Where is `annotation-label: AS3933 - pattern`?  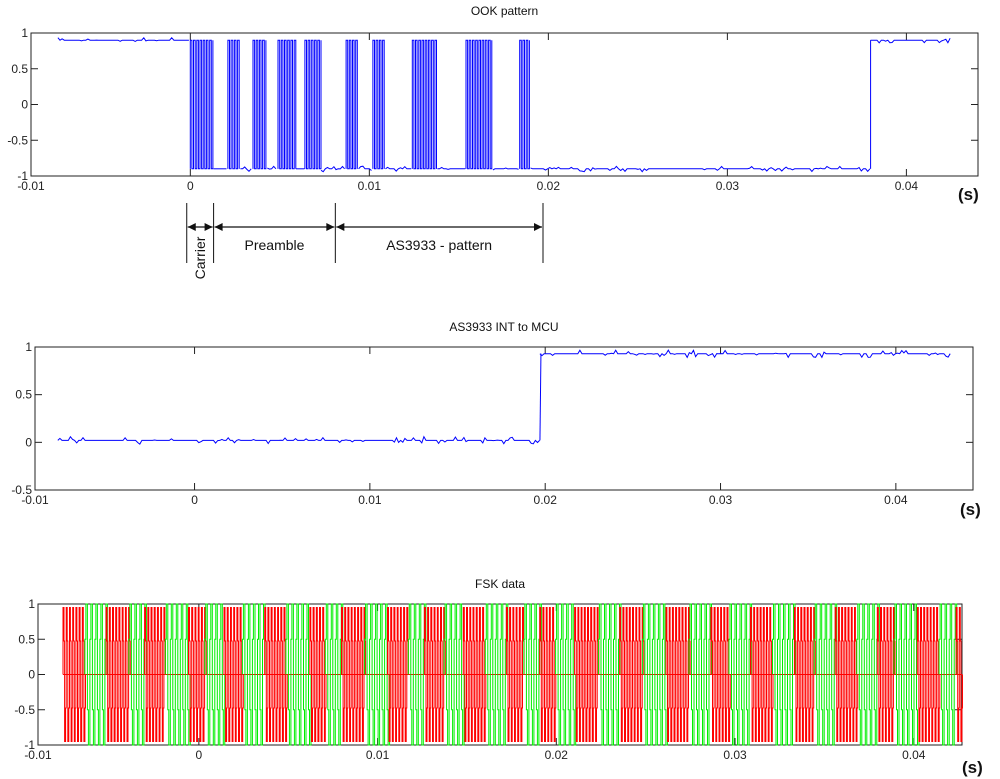
annotation-label: AS3933 - pattern is located at coordinates (439, 245).